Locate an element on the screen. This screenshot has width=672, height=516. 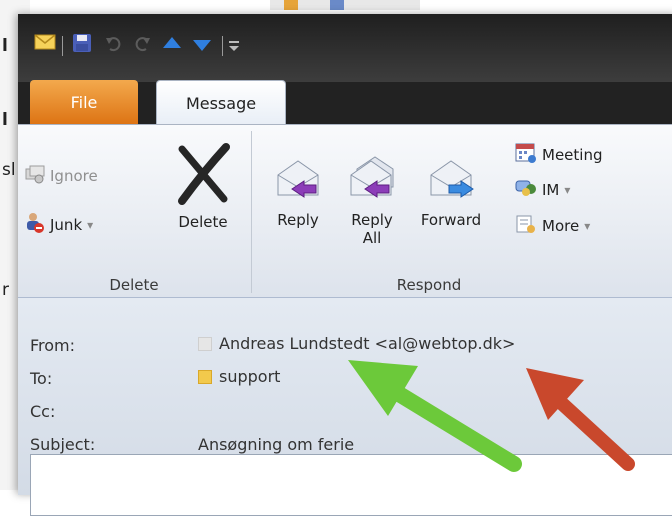
background-window-top is located at coordinates (345, 5).